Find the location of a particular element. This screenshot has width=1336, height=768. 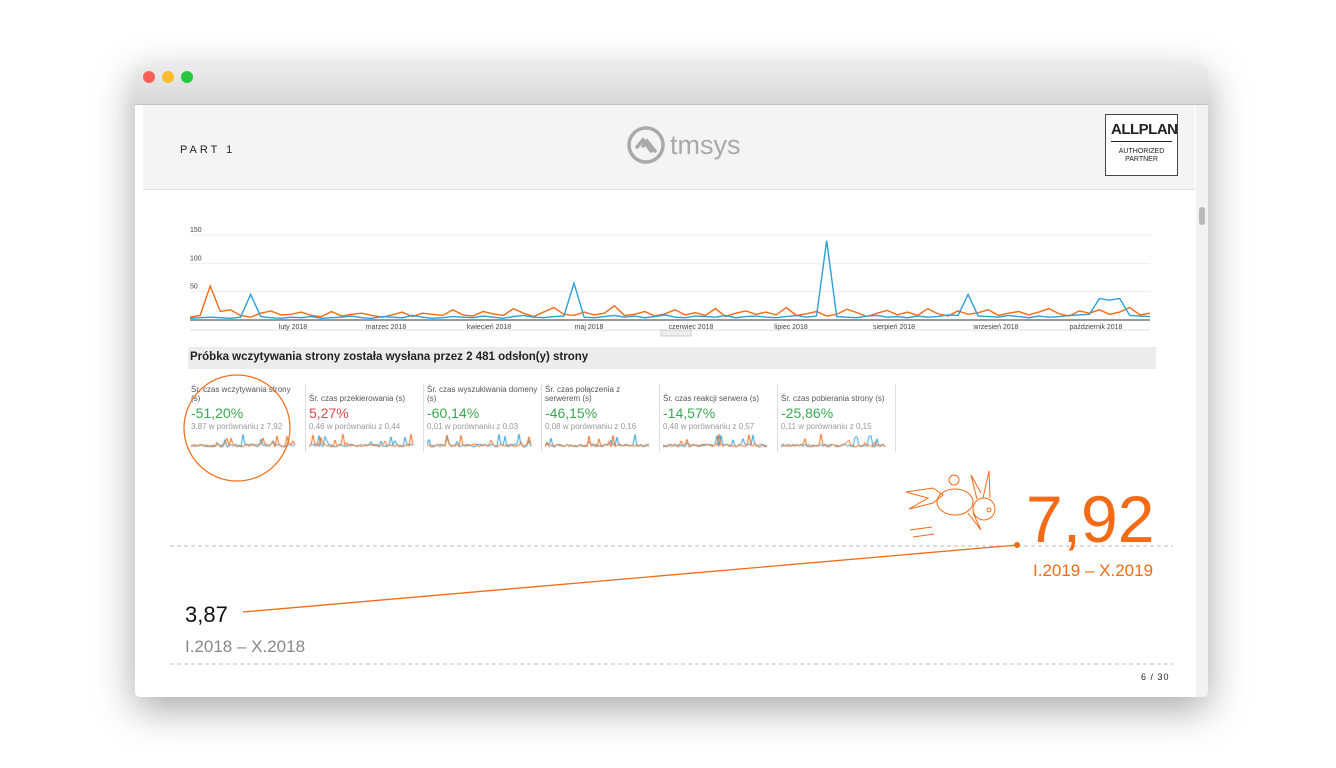

title-bar is located at coordinates (671, 85).